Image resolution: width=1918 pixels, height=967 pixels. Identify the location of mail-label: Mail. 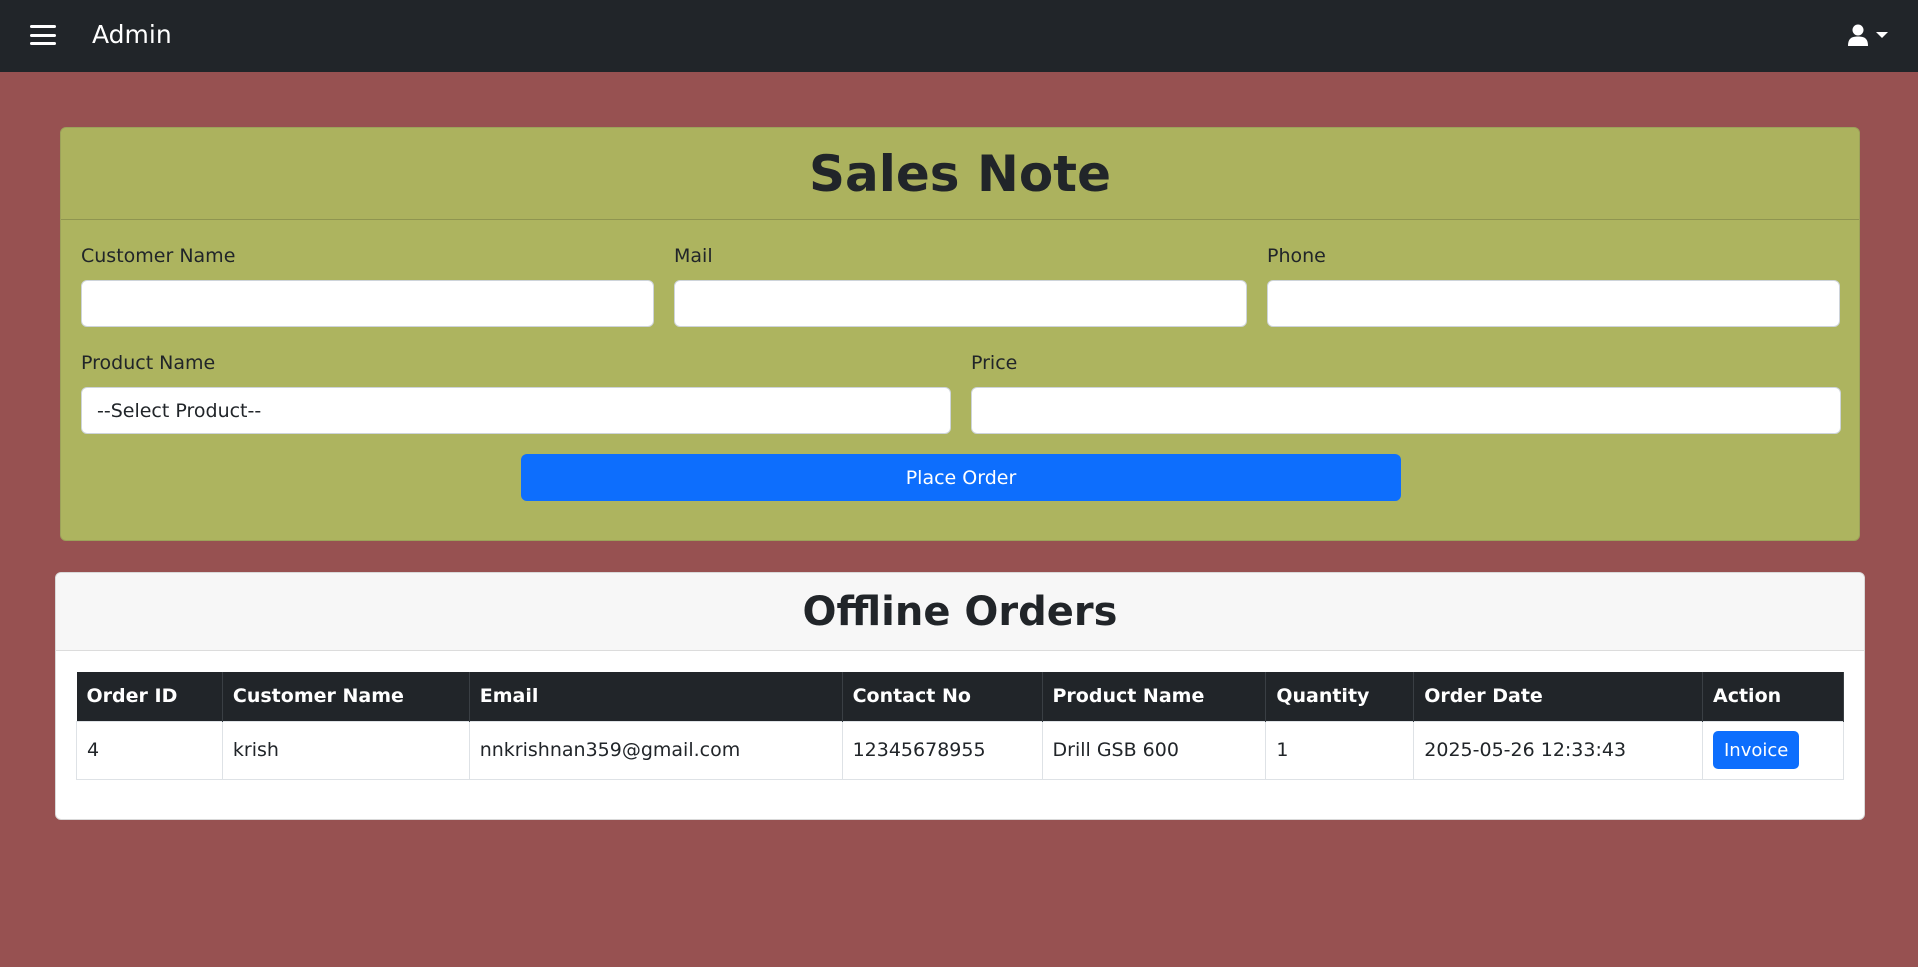
(693, 256).